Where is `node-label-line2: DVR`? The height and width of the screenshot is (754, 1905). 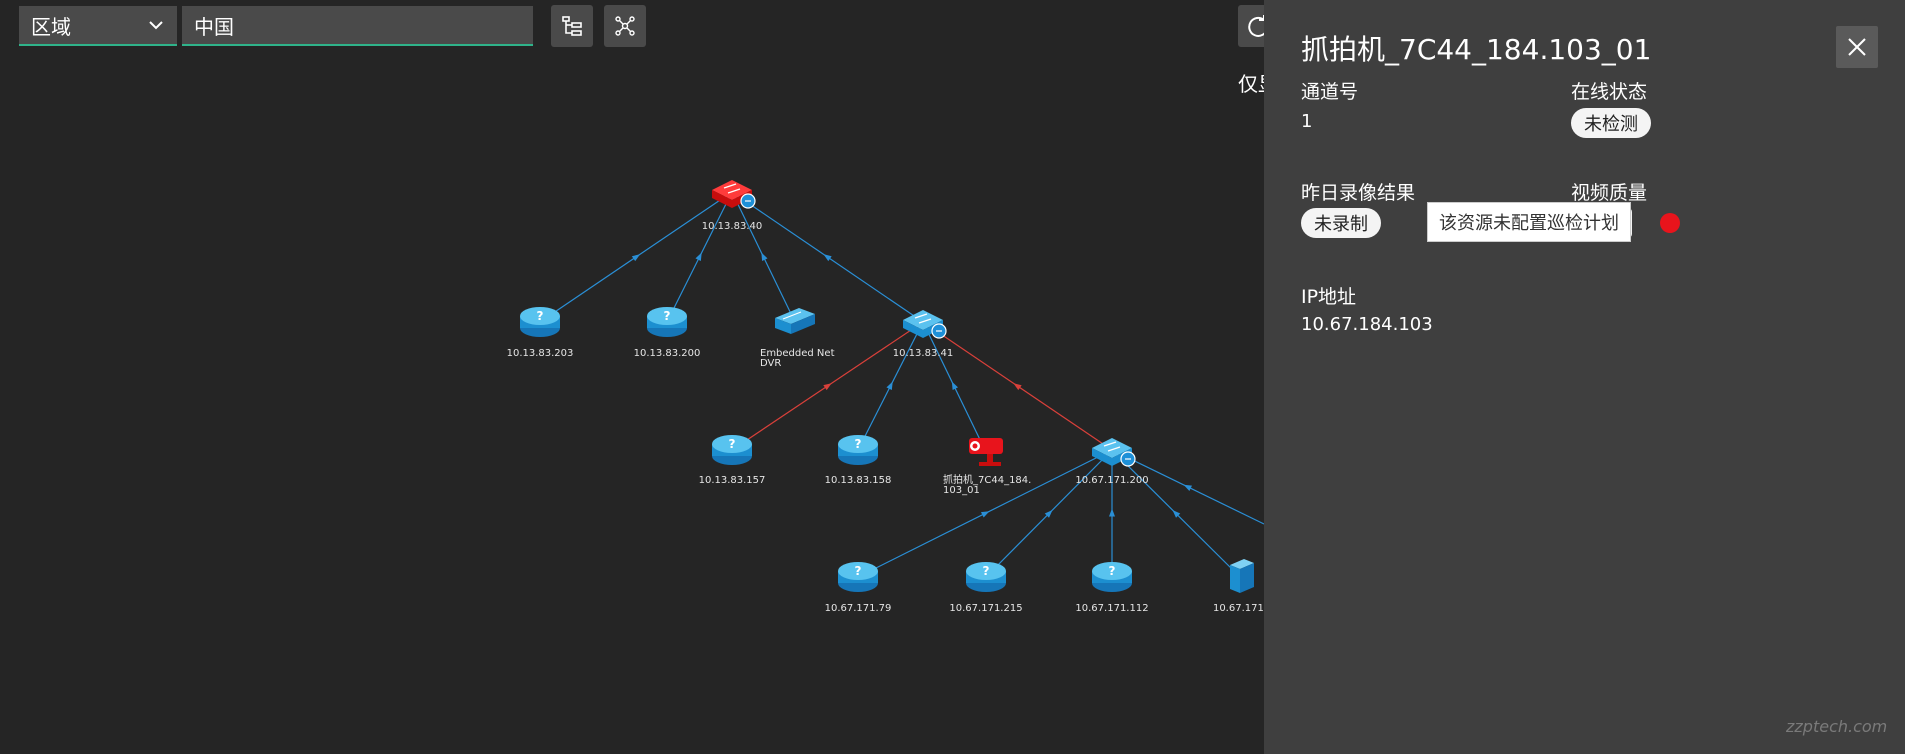 node-label-line2: DVR is located at coordinates (770, 363).